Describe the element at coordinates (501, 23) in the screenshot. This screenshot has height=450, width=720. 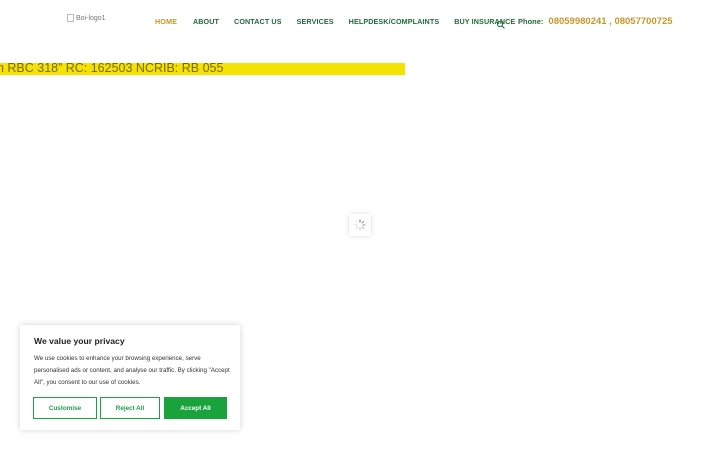
I see `search-icon` at that location.